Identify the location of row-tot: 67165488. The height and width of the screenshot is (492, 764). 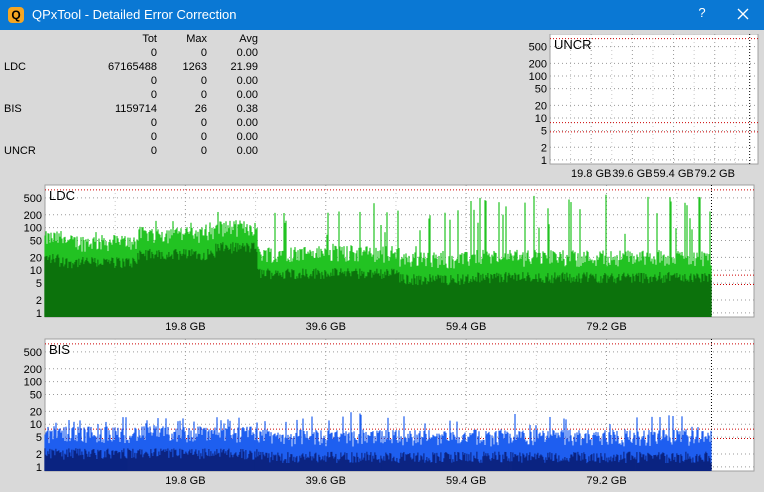
(132, 67).